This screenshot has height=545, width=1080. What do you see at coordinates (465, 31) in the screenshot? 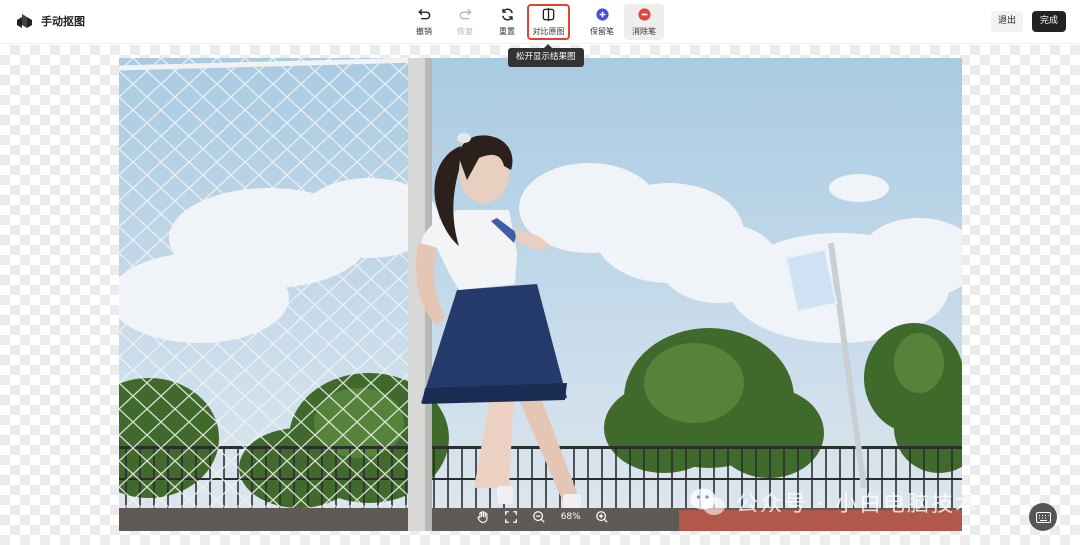
I see `redo-label: 恢复` at bounding box center [465, 31].